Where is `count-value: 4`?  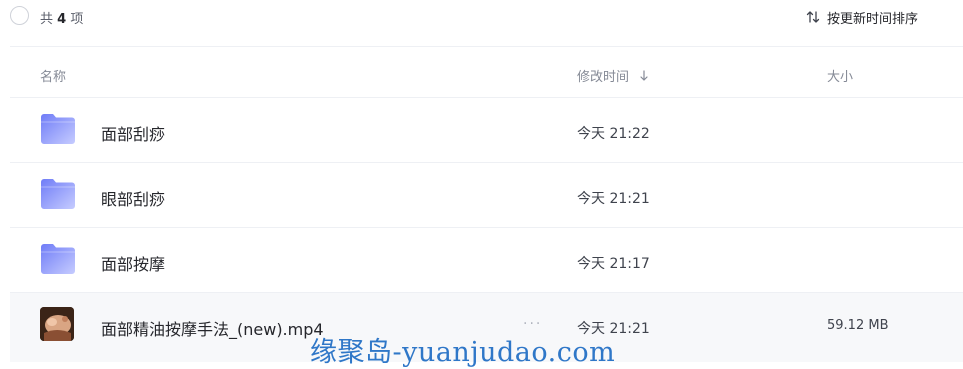 count-value: 4 is located at coordinates (62, 19).